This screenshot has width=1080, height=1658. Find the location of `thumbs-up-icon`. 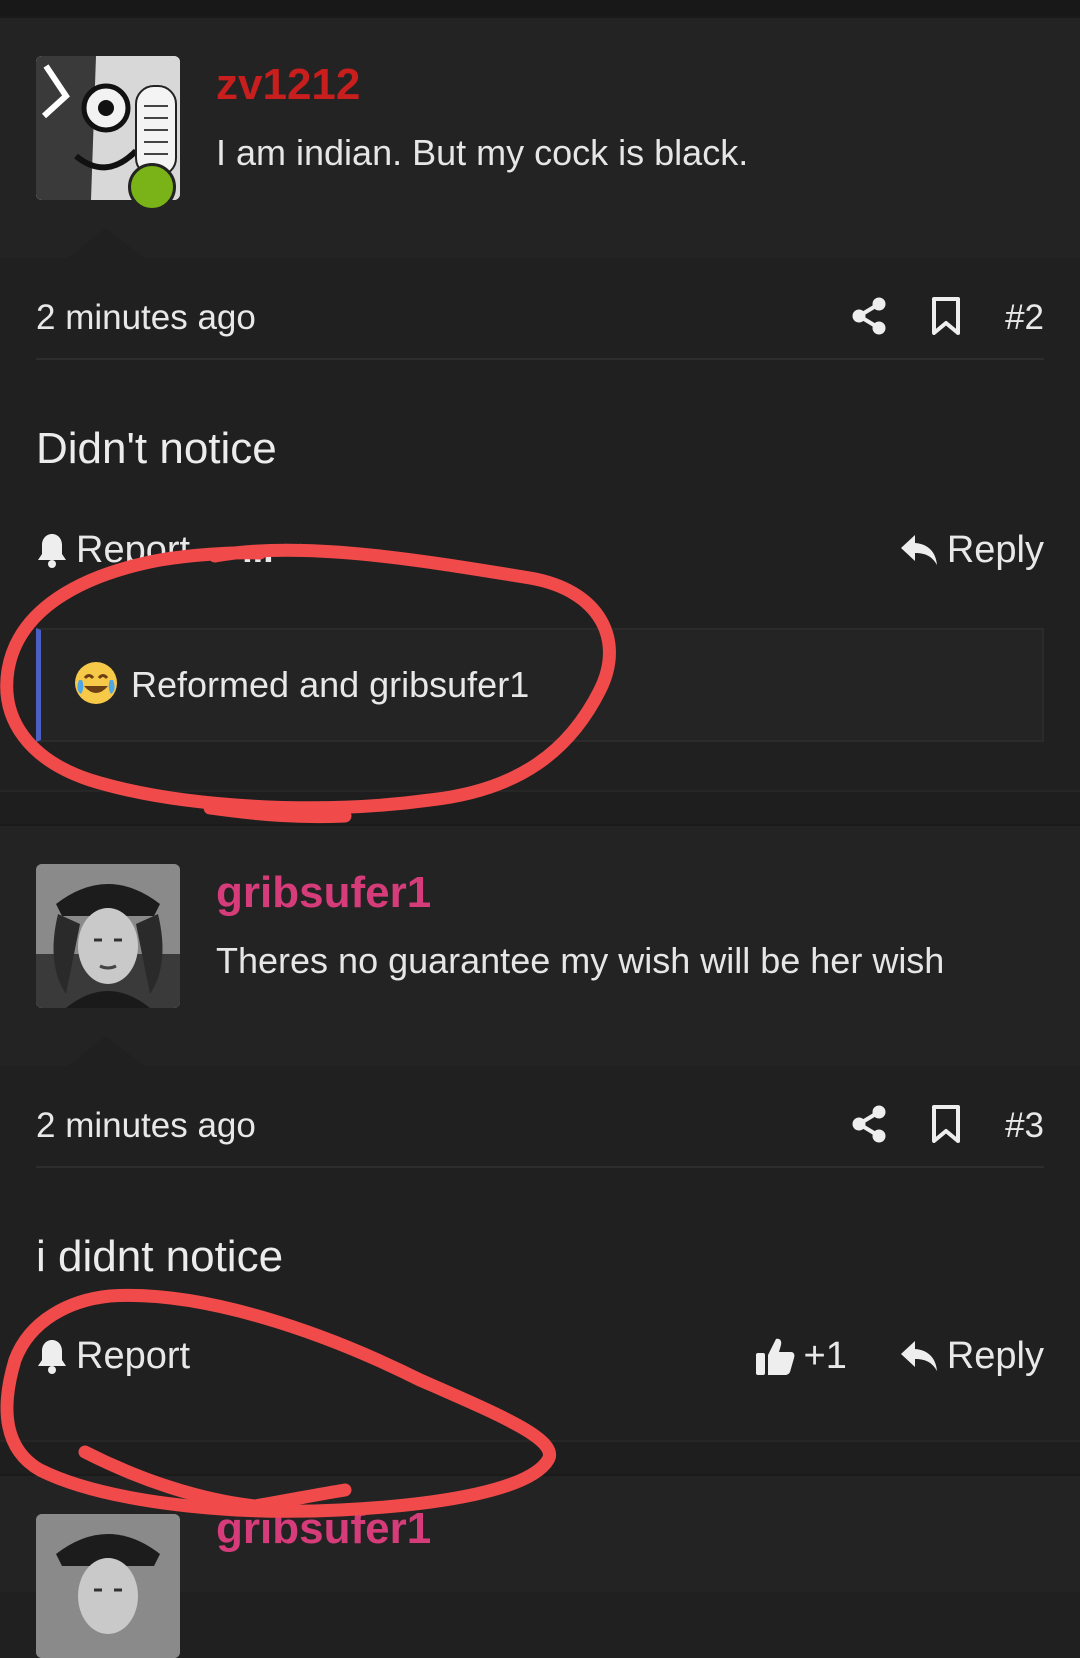

thumbs-up-icon is located at coordinates (774, 1356).